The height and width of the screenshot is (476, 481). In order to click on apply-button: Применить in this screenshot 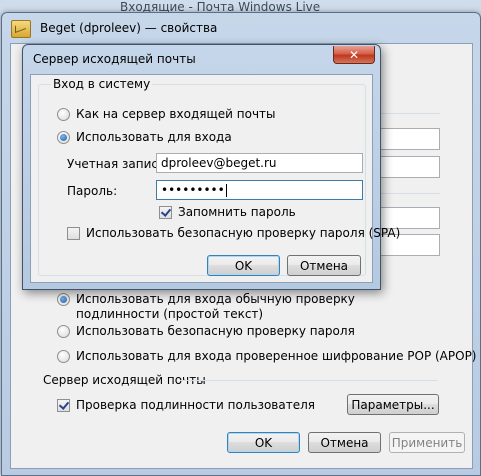, I will do `click(427, 442)`.